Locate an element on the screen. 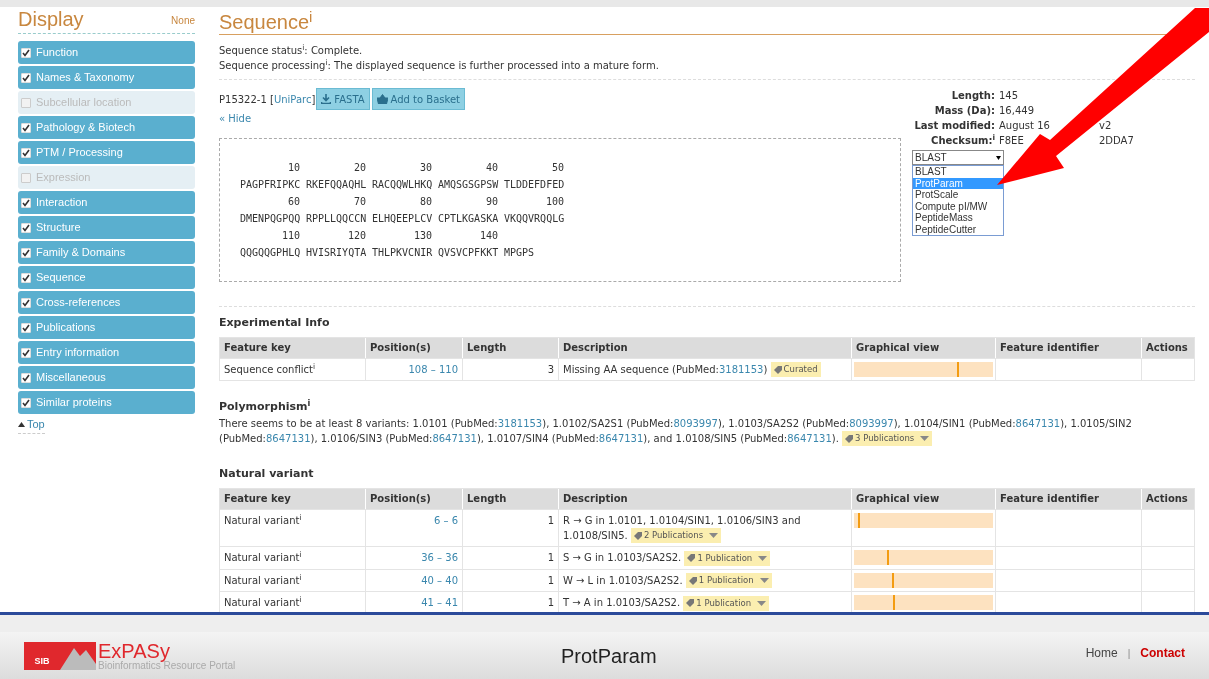 Image resolution: width=1209 pixels, height=679 pixels. download-icon is located at coordinates (326, 99).